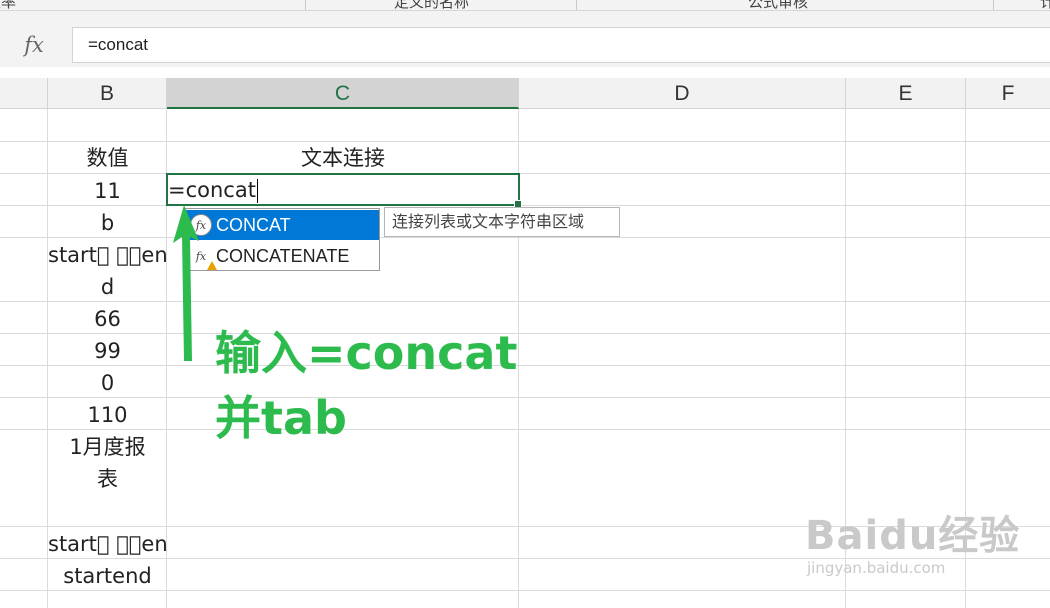 This screenshot has width=1050, height=608. I want to click on cell-b-value: startend, so click(107, 576).